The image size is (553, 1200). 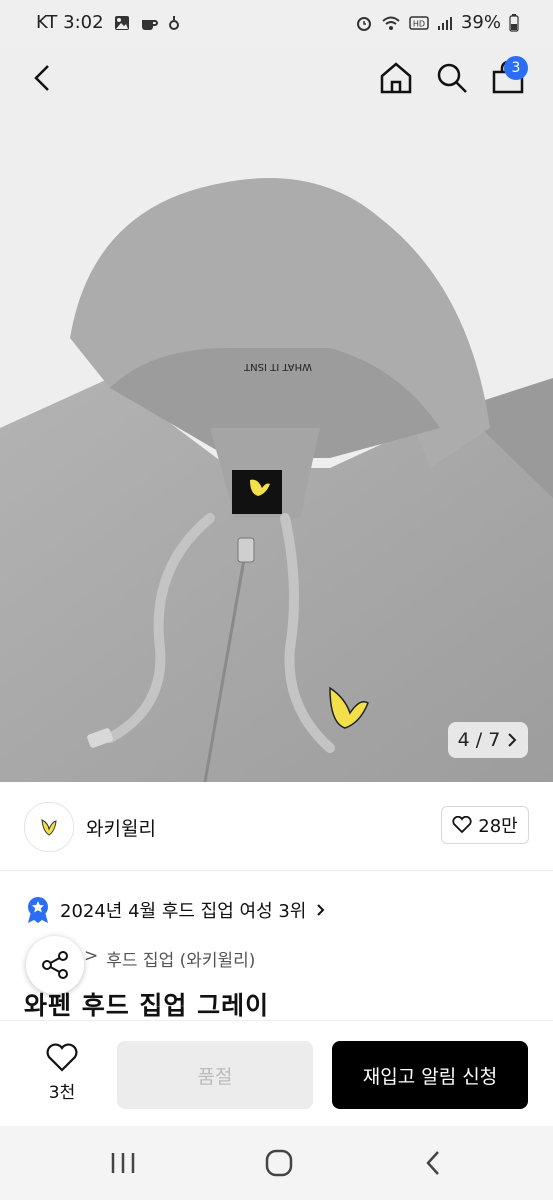 I want to click on recent-apps-icon, so click(x=123, y=1163).